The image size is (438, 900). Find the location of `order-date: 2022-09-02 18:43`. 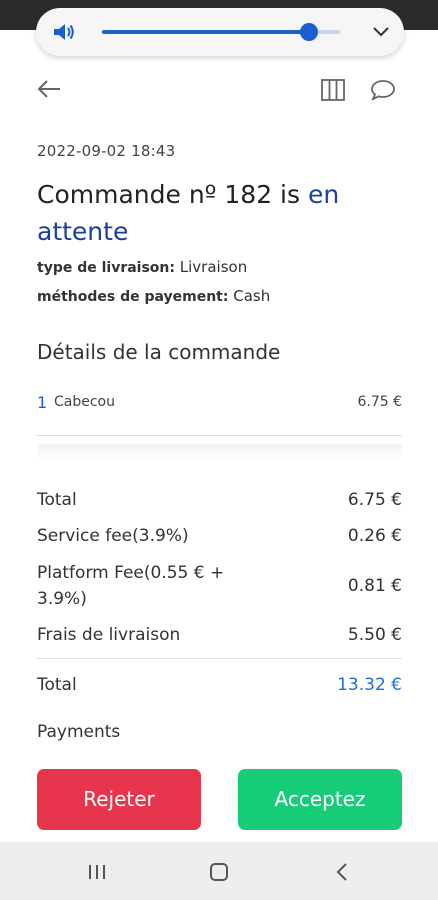

order-date: 2022-09-02 18:43 is located at coordinates (106, 151).